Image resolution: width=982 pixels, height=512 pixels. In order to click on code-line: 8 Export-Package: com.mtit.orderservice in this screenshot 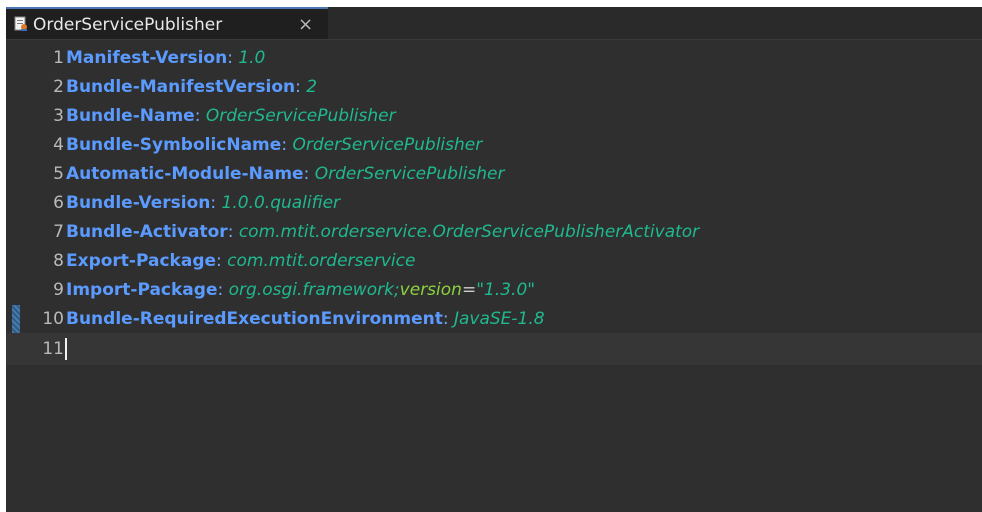, I will do `click(494, 261)`.